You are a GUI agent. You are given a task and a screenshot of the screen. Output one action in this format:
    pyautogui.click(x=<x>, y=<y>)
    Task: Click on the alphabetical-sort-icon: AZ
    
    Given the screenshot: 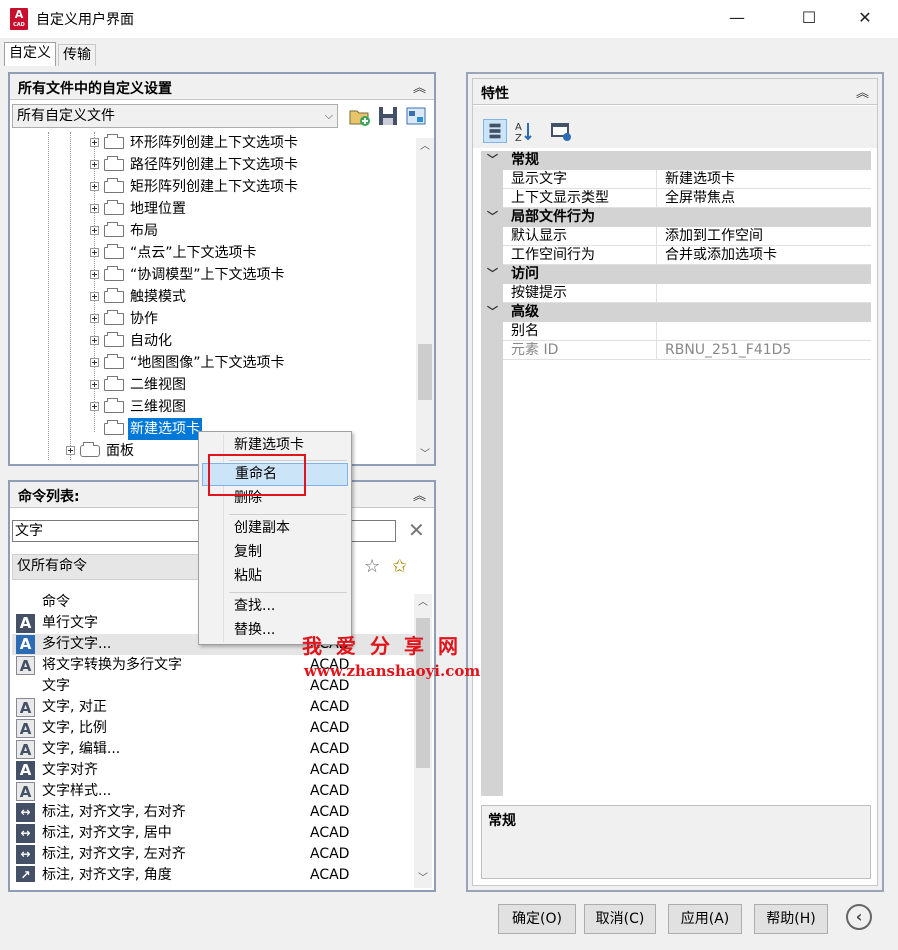 What is the action you would take?
    pyautogui.click(x=523, y=131)
    